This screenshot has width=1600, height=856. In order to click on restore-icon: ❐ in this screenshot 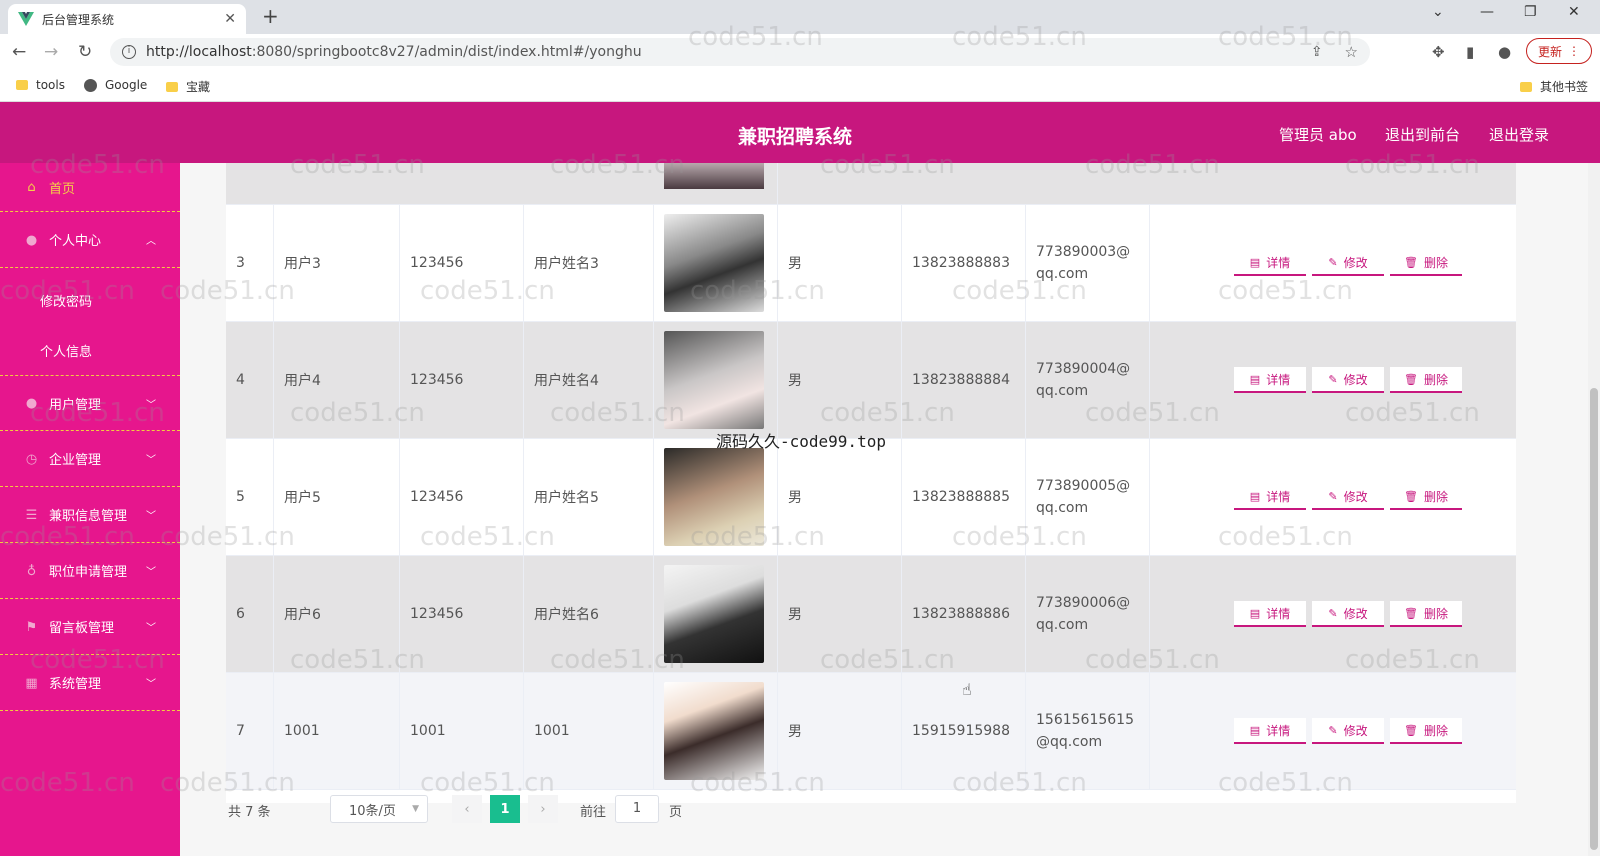, I will do `click(1530, 12)`.